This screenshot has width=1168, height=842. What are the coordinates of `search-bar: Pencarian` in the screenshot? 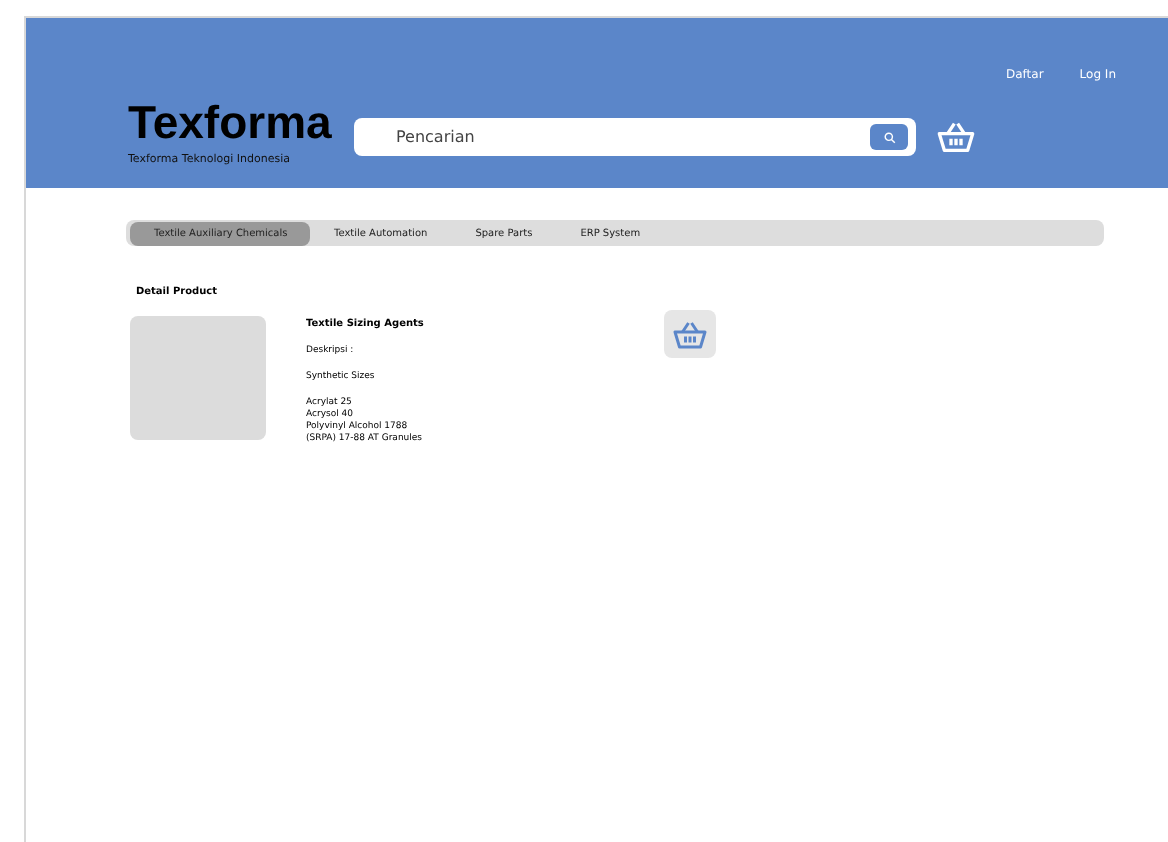 It's located at (635, 137).